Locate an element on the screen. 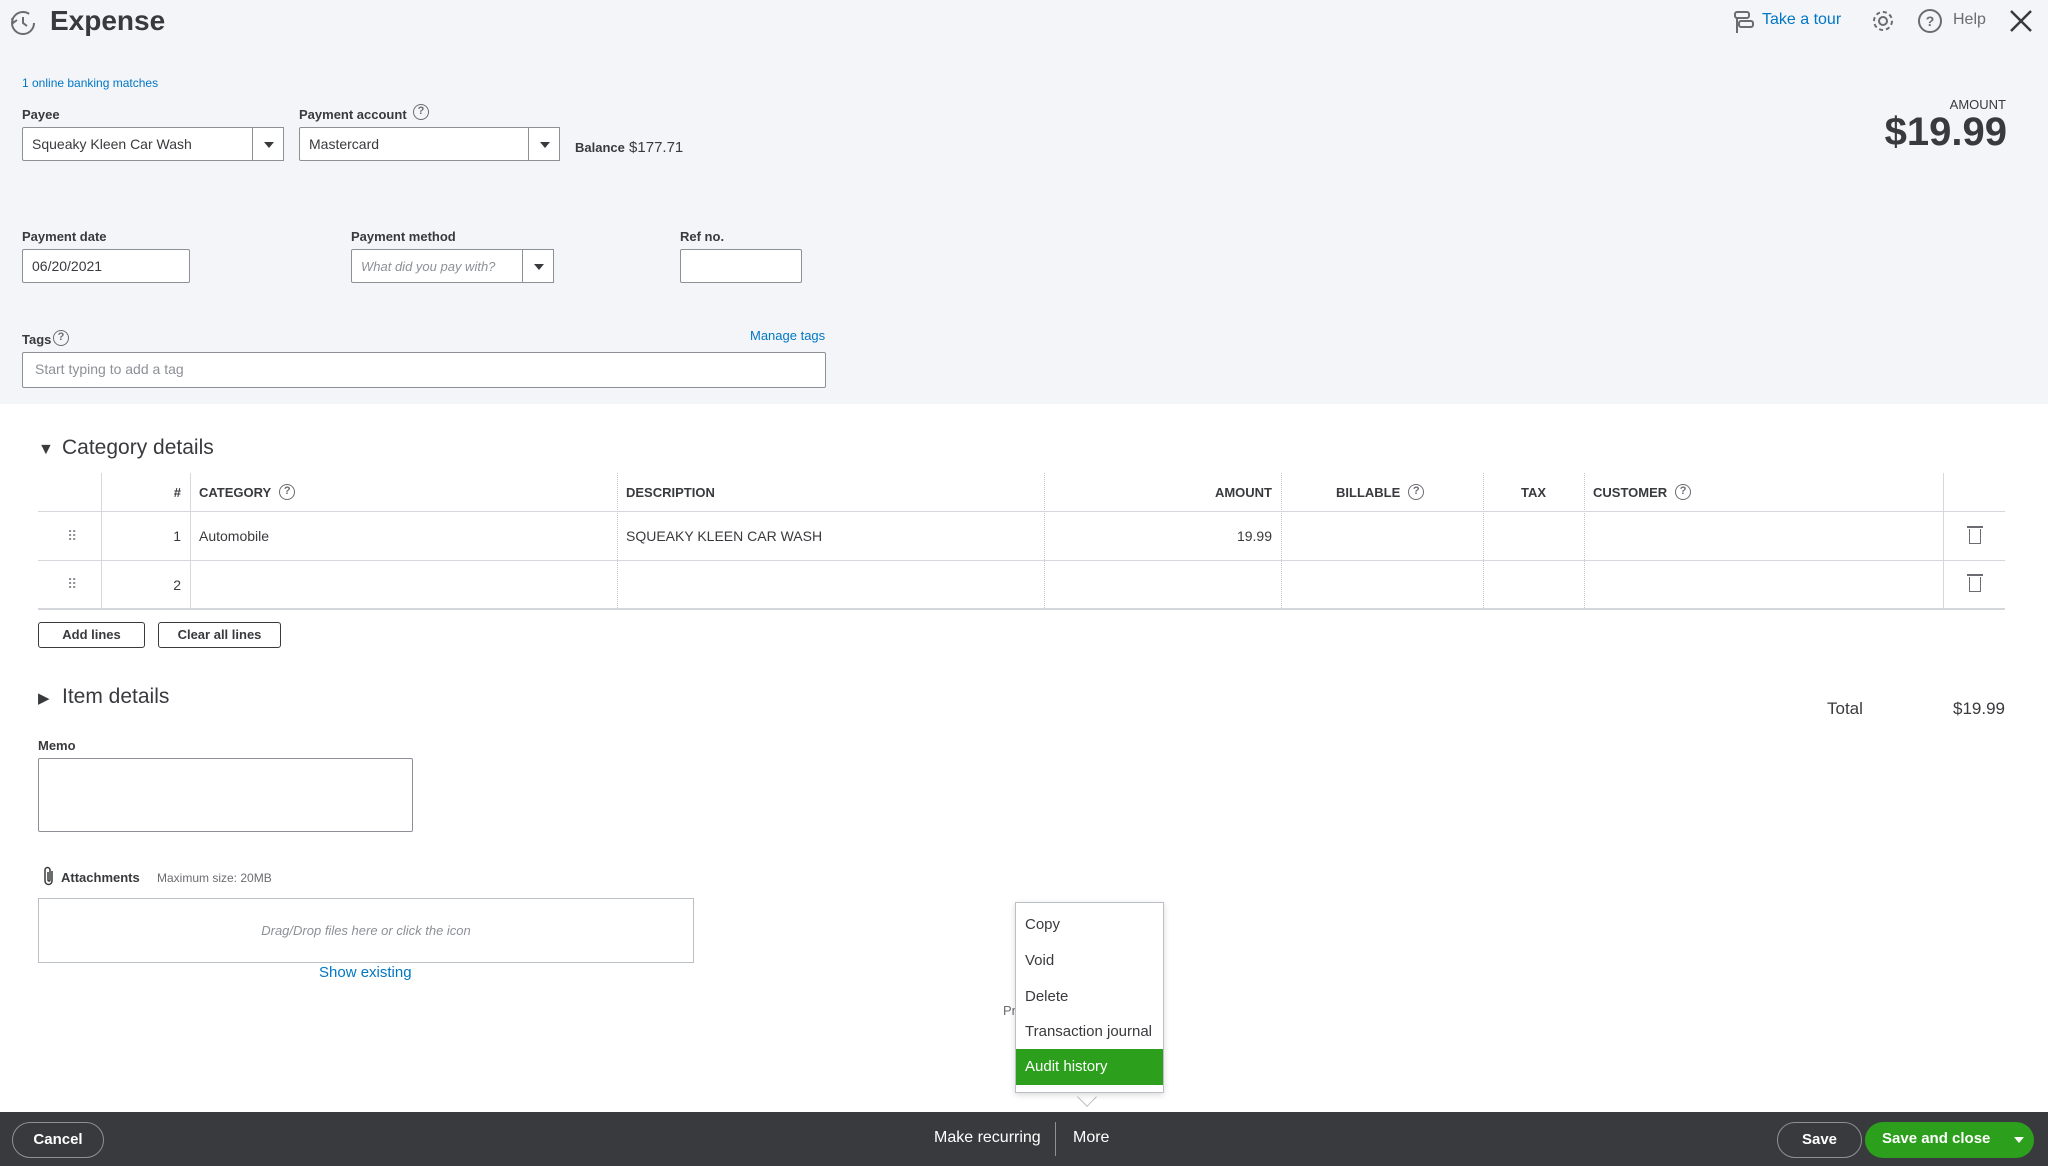 The image size is (2048, 1166). menu-item-transaction-journal: Transaction journal is located at coordinates (1089, 1032).